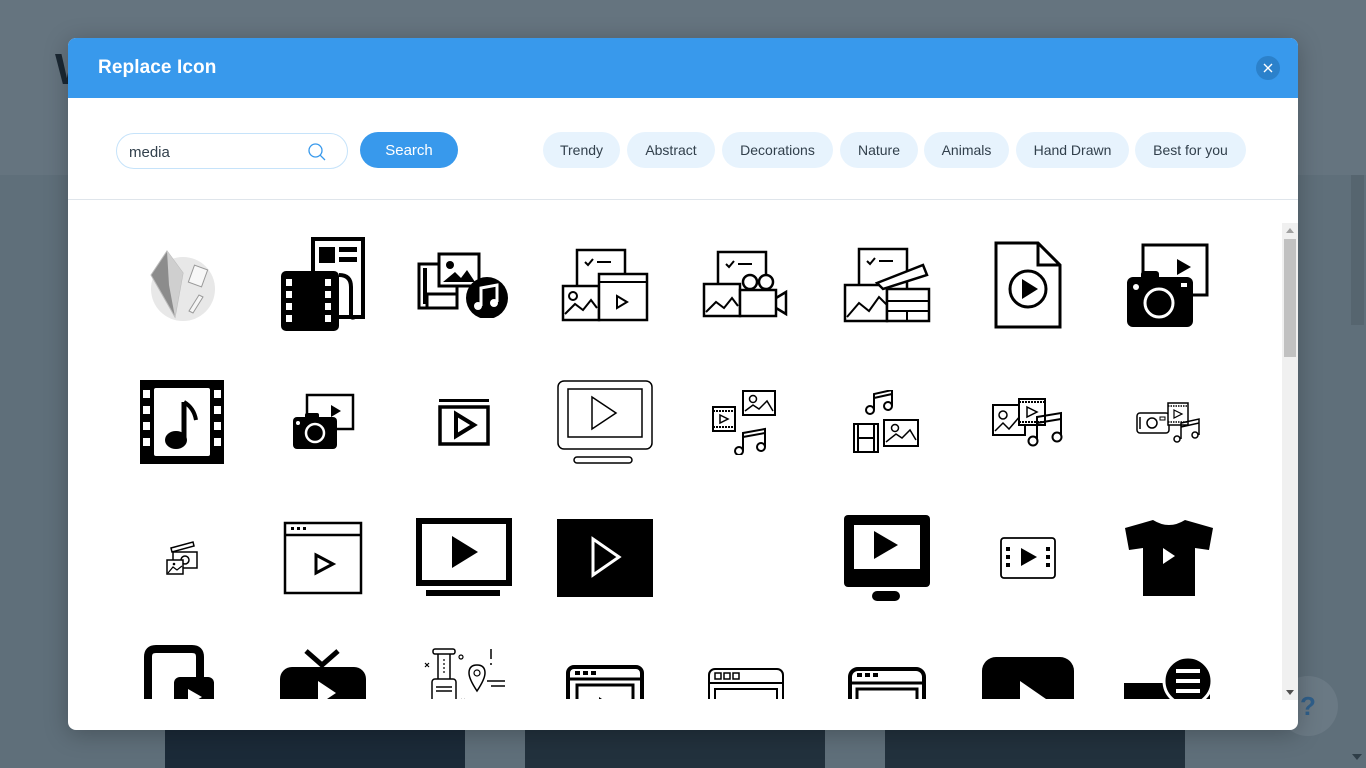 The width and height of the screenshot is (1366, 768). Describe the element at coordinates (746, 683) in the screenshot. I see `browser-video-outline-icon` at that location.